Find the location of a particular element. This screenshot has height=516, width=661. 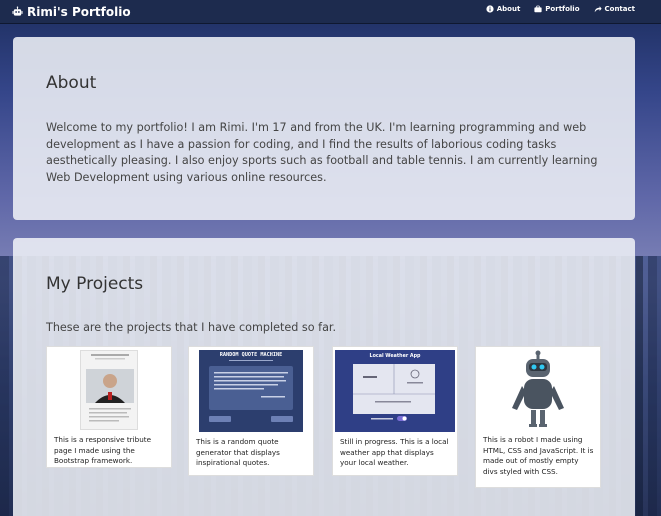

about-heading: About is located at coordinates (71, 83).